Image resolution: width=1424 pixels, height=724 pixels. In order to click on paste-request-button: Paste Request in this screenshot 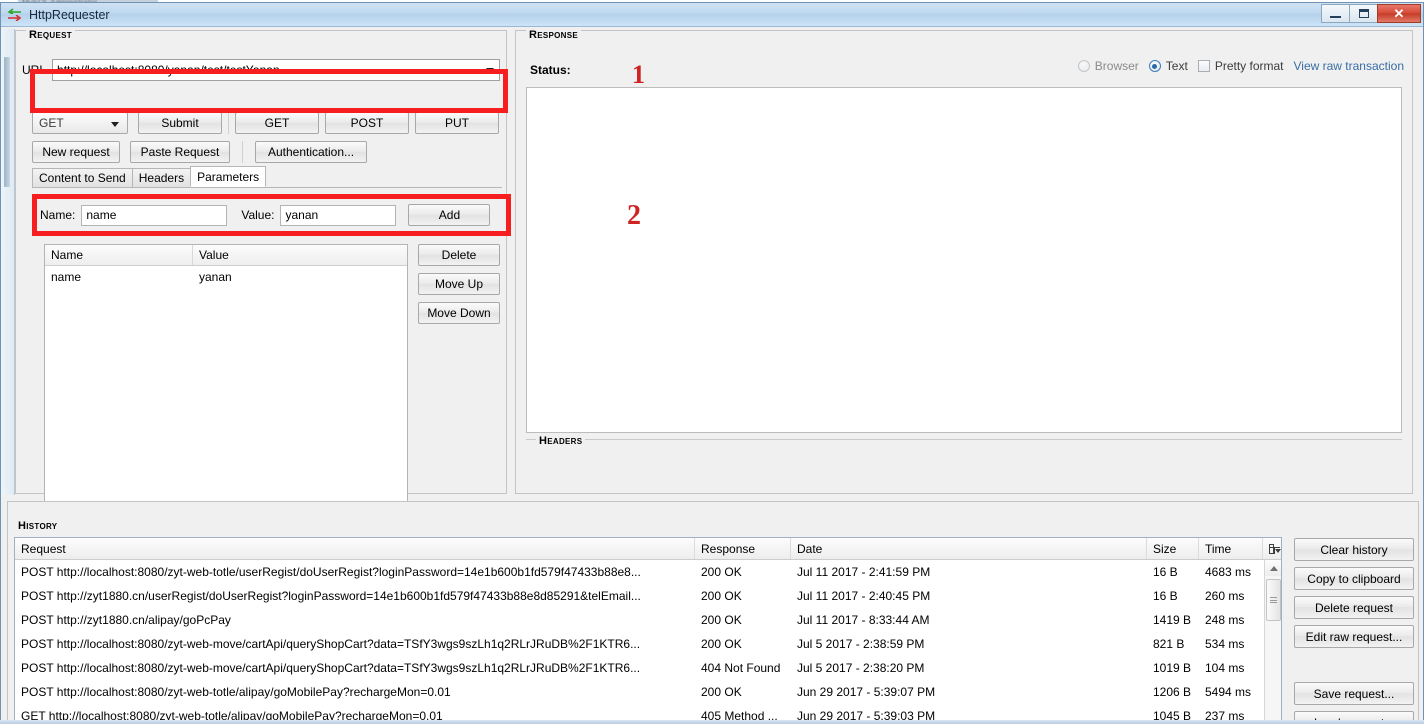, I will do `click(180, 152)`.